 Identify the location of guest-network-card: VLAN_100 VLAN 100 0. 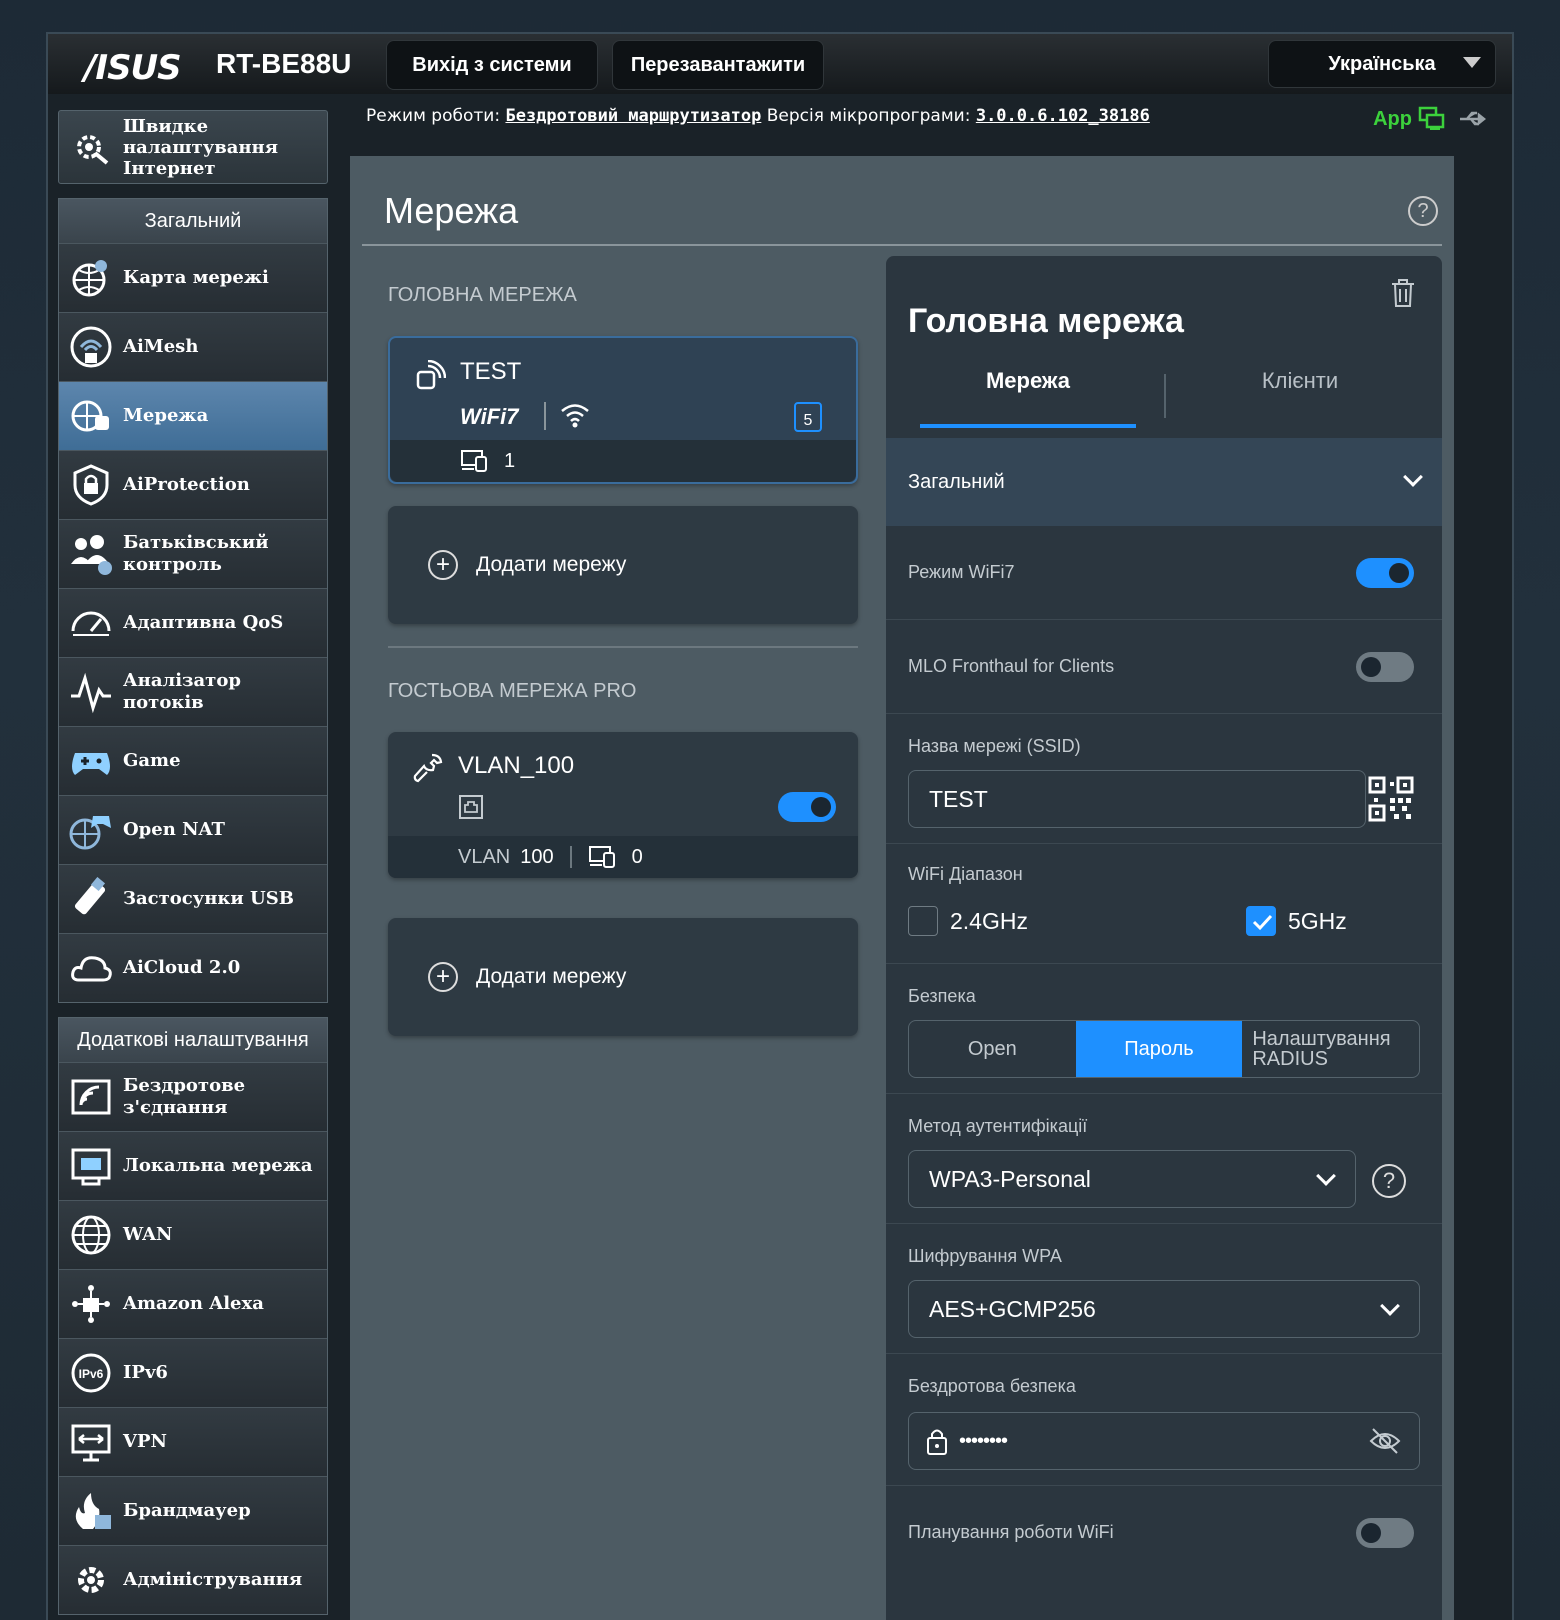
(623, 805).